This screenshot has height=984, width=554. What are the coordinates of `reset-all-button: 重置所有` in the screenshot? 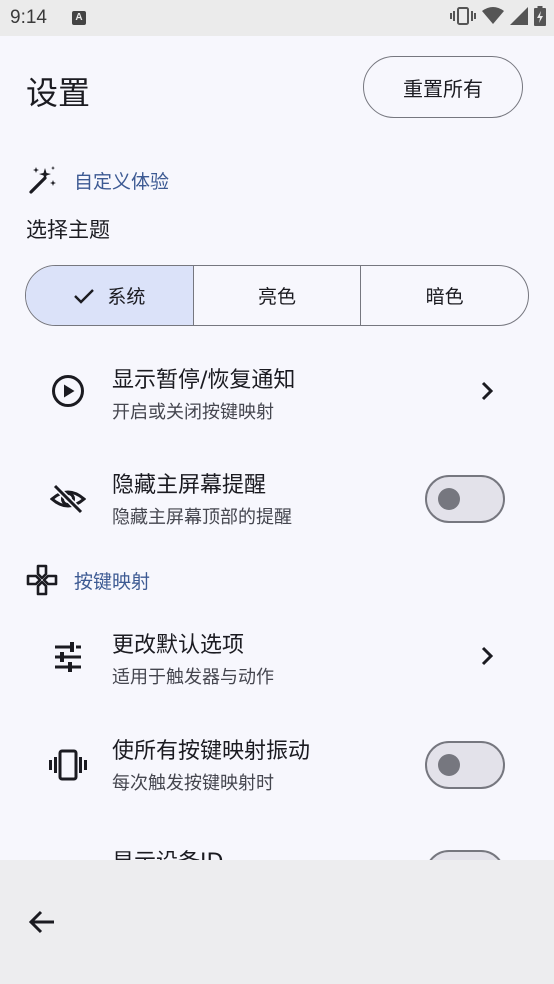 It's located at (443, 87).